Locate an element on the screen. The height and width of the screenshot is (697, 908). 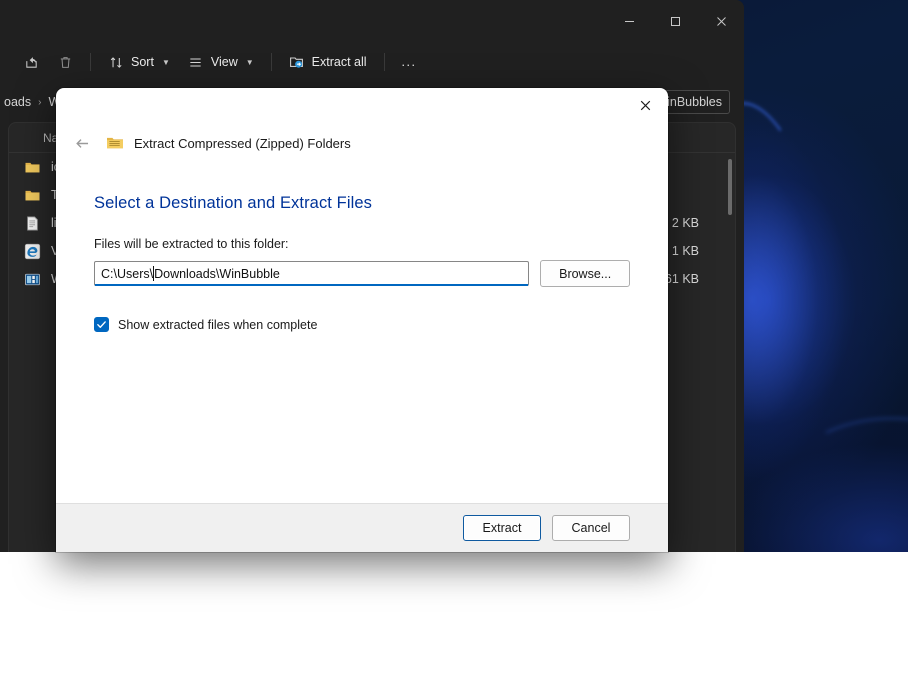
zipped-folder-icon is located at coordinates (115, 143).